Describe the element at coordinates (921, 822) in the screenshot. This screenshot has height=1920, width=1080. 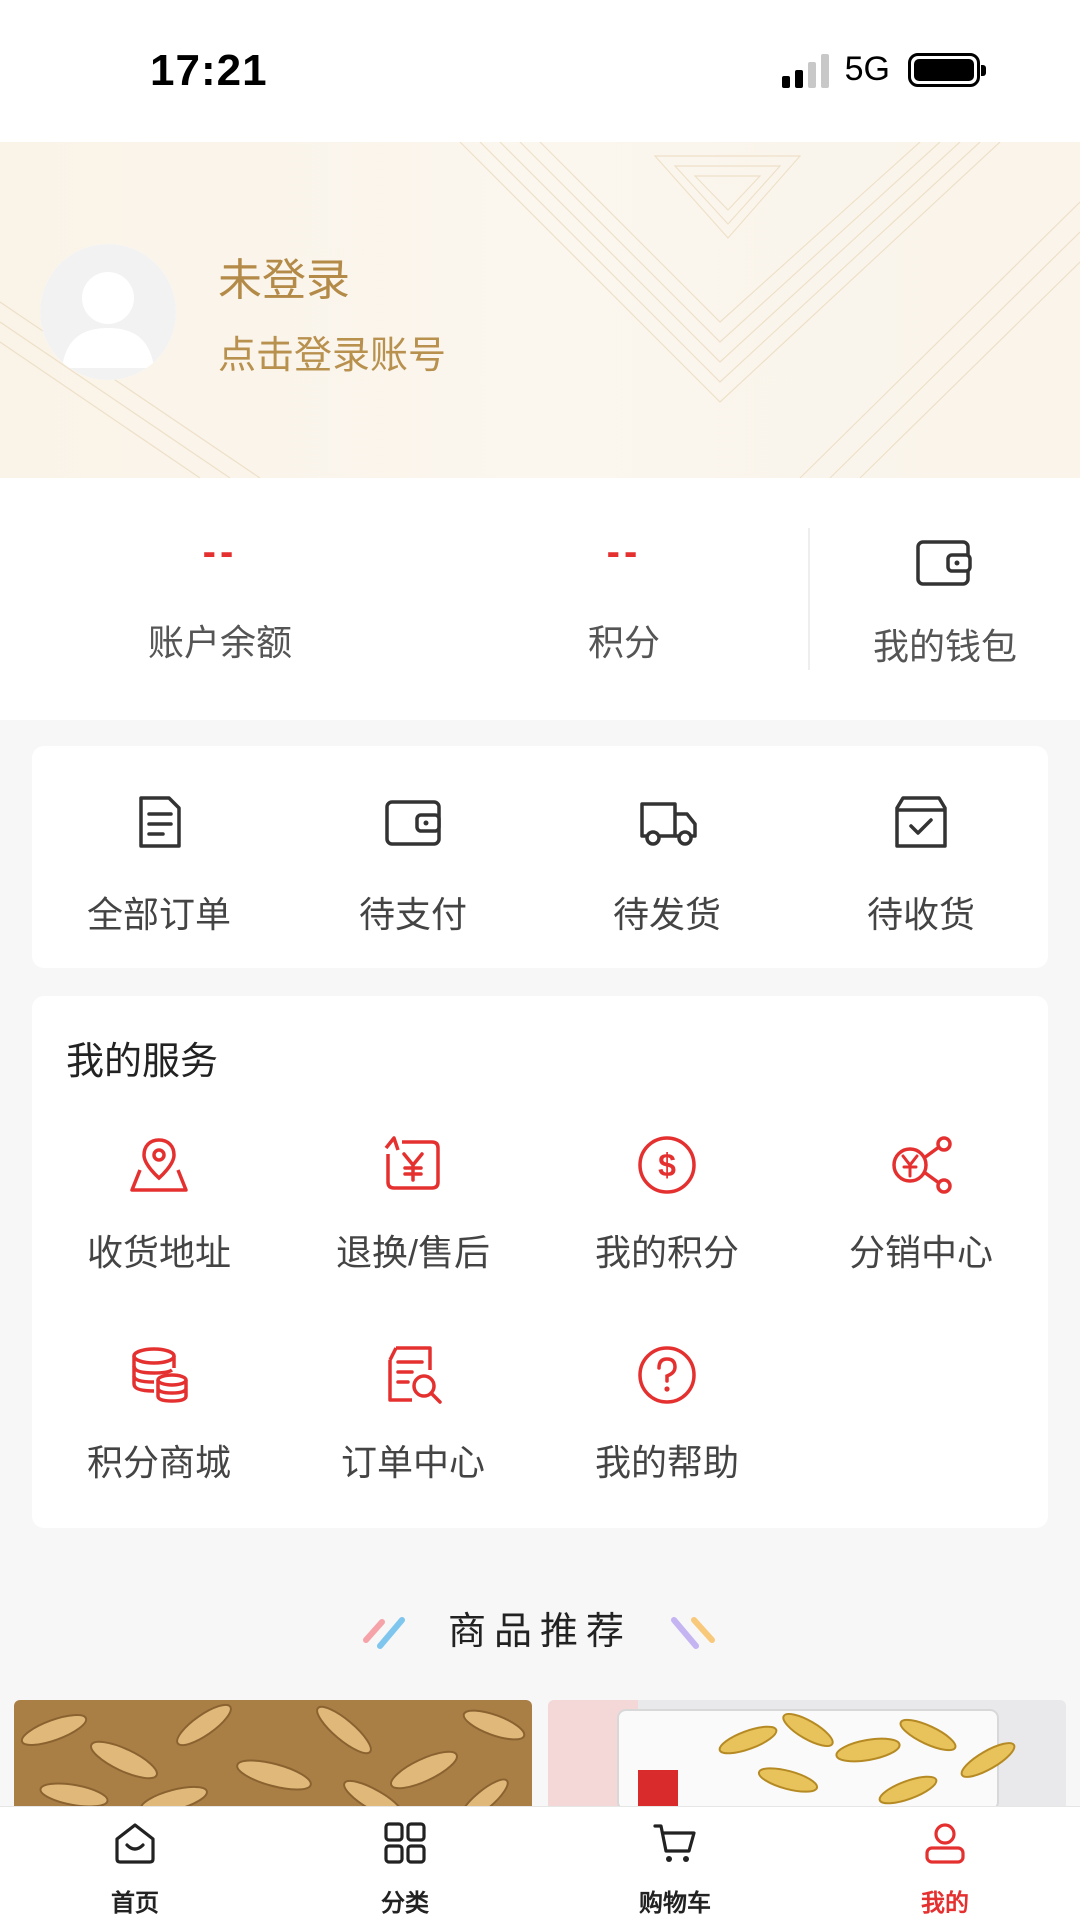
I see `box-check-icon` at that location.